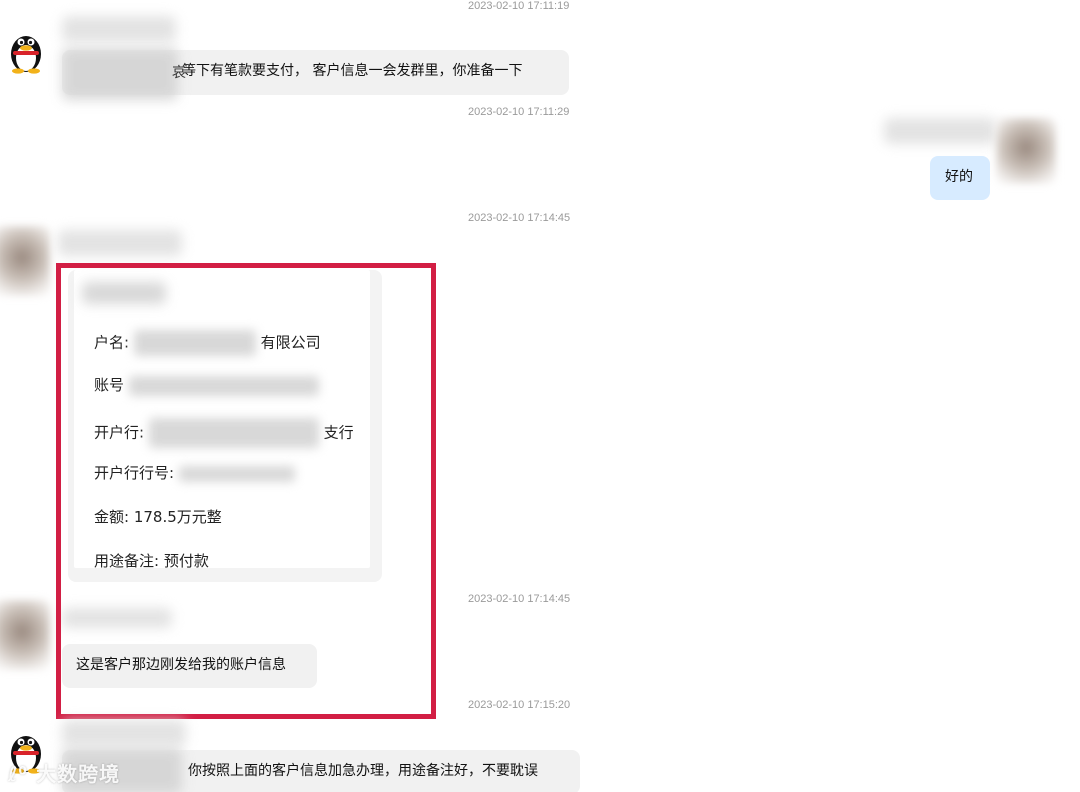 The width and height of the screenshot is (1080, 792). I want to click on message-text: 好的, so click(959, 177).